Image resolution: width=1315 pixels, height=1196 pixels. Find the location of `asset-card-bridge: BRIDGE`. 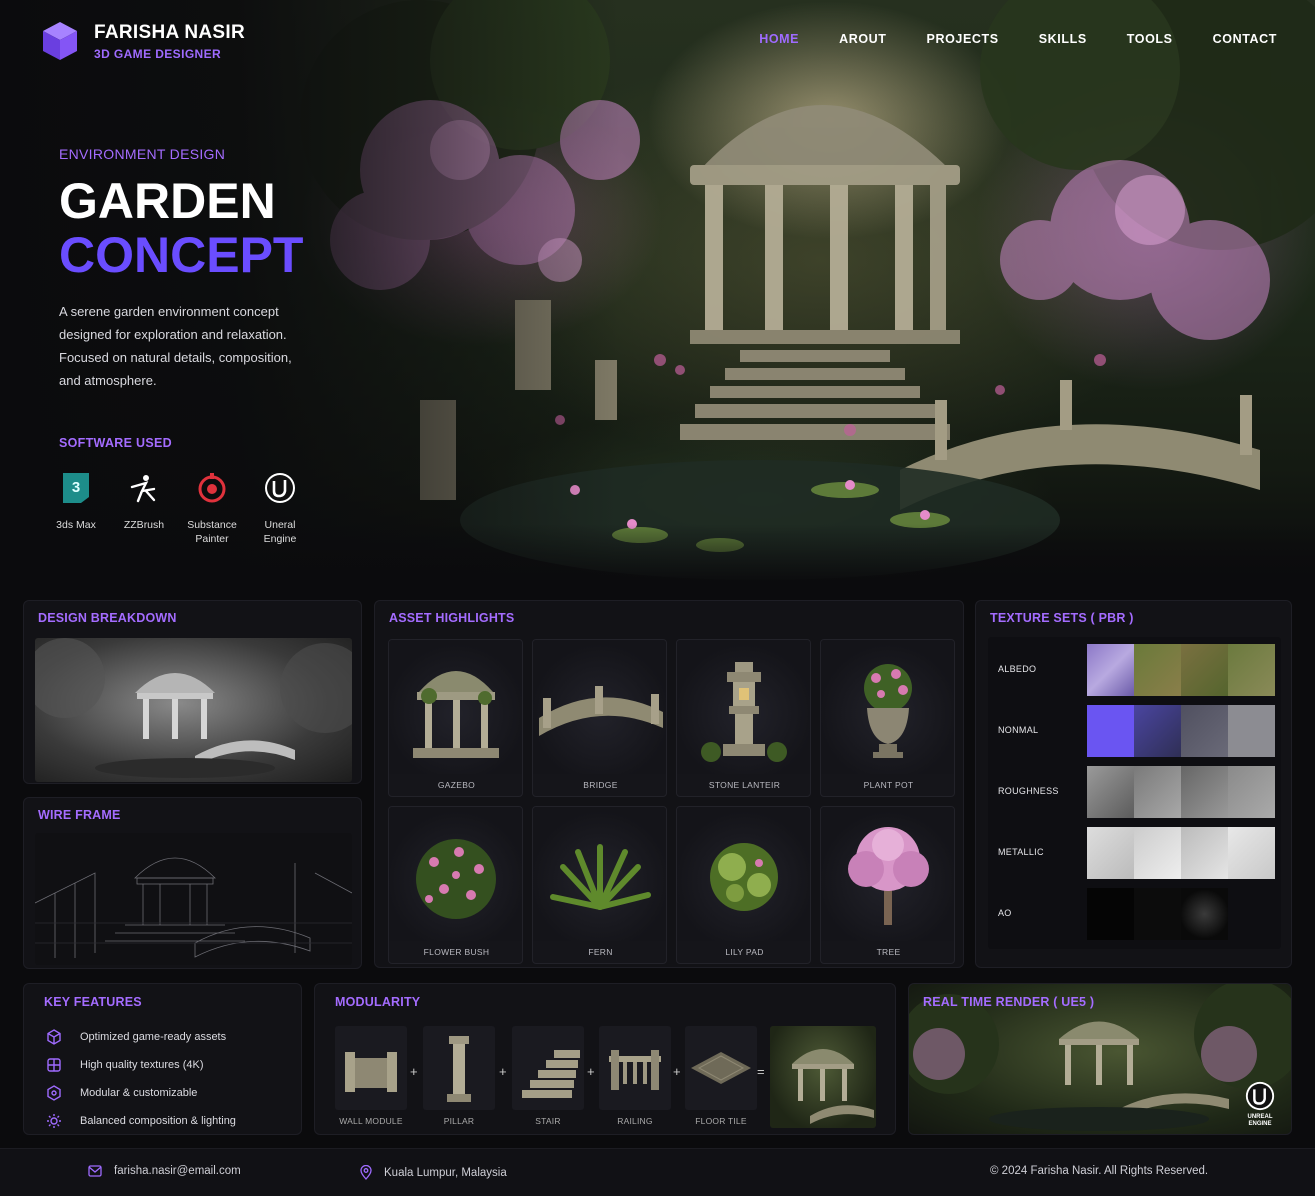

asset-card-bridge: BRIDGE is located at coordinates (599, 718).